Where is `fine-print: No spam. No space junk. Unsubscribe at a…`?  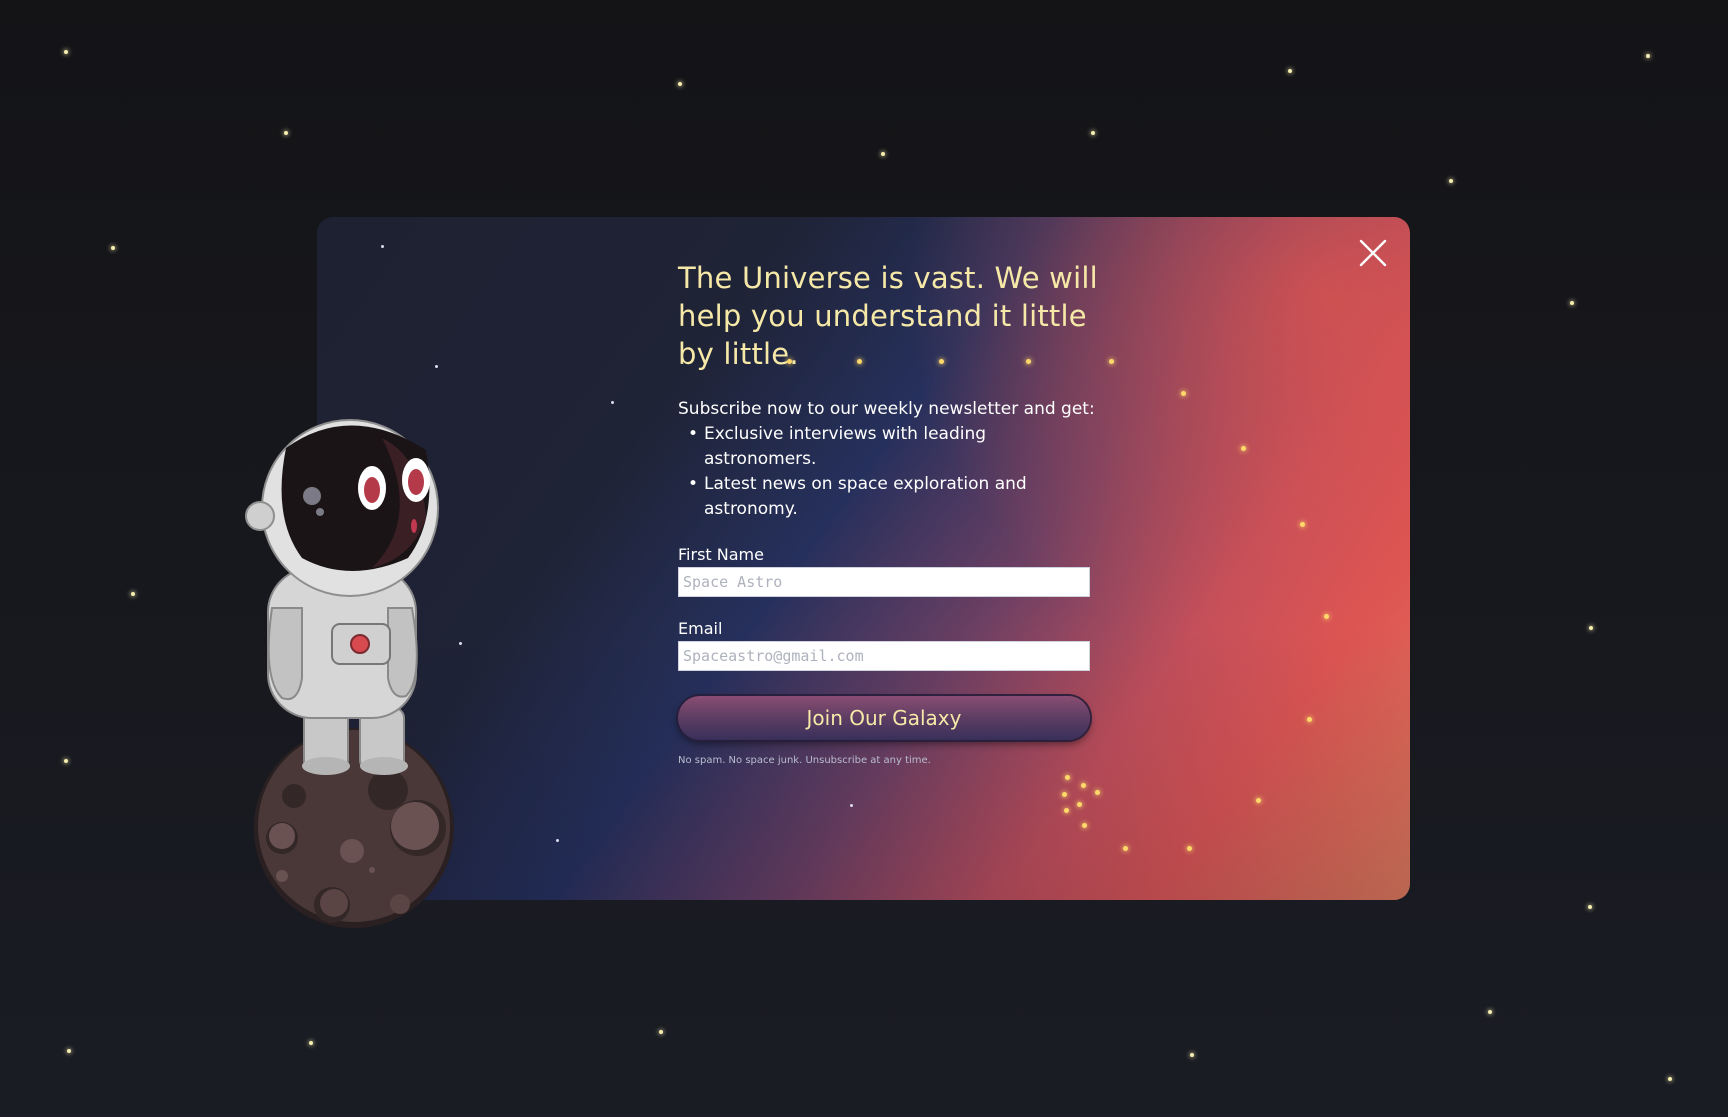
fine-print: No spam. No space junk. Unsubscribe at a… is located at coordinates (804, 760).